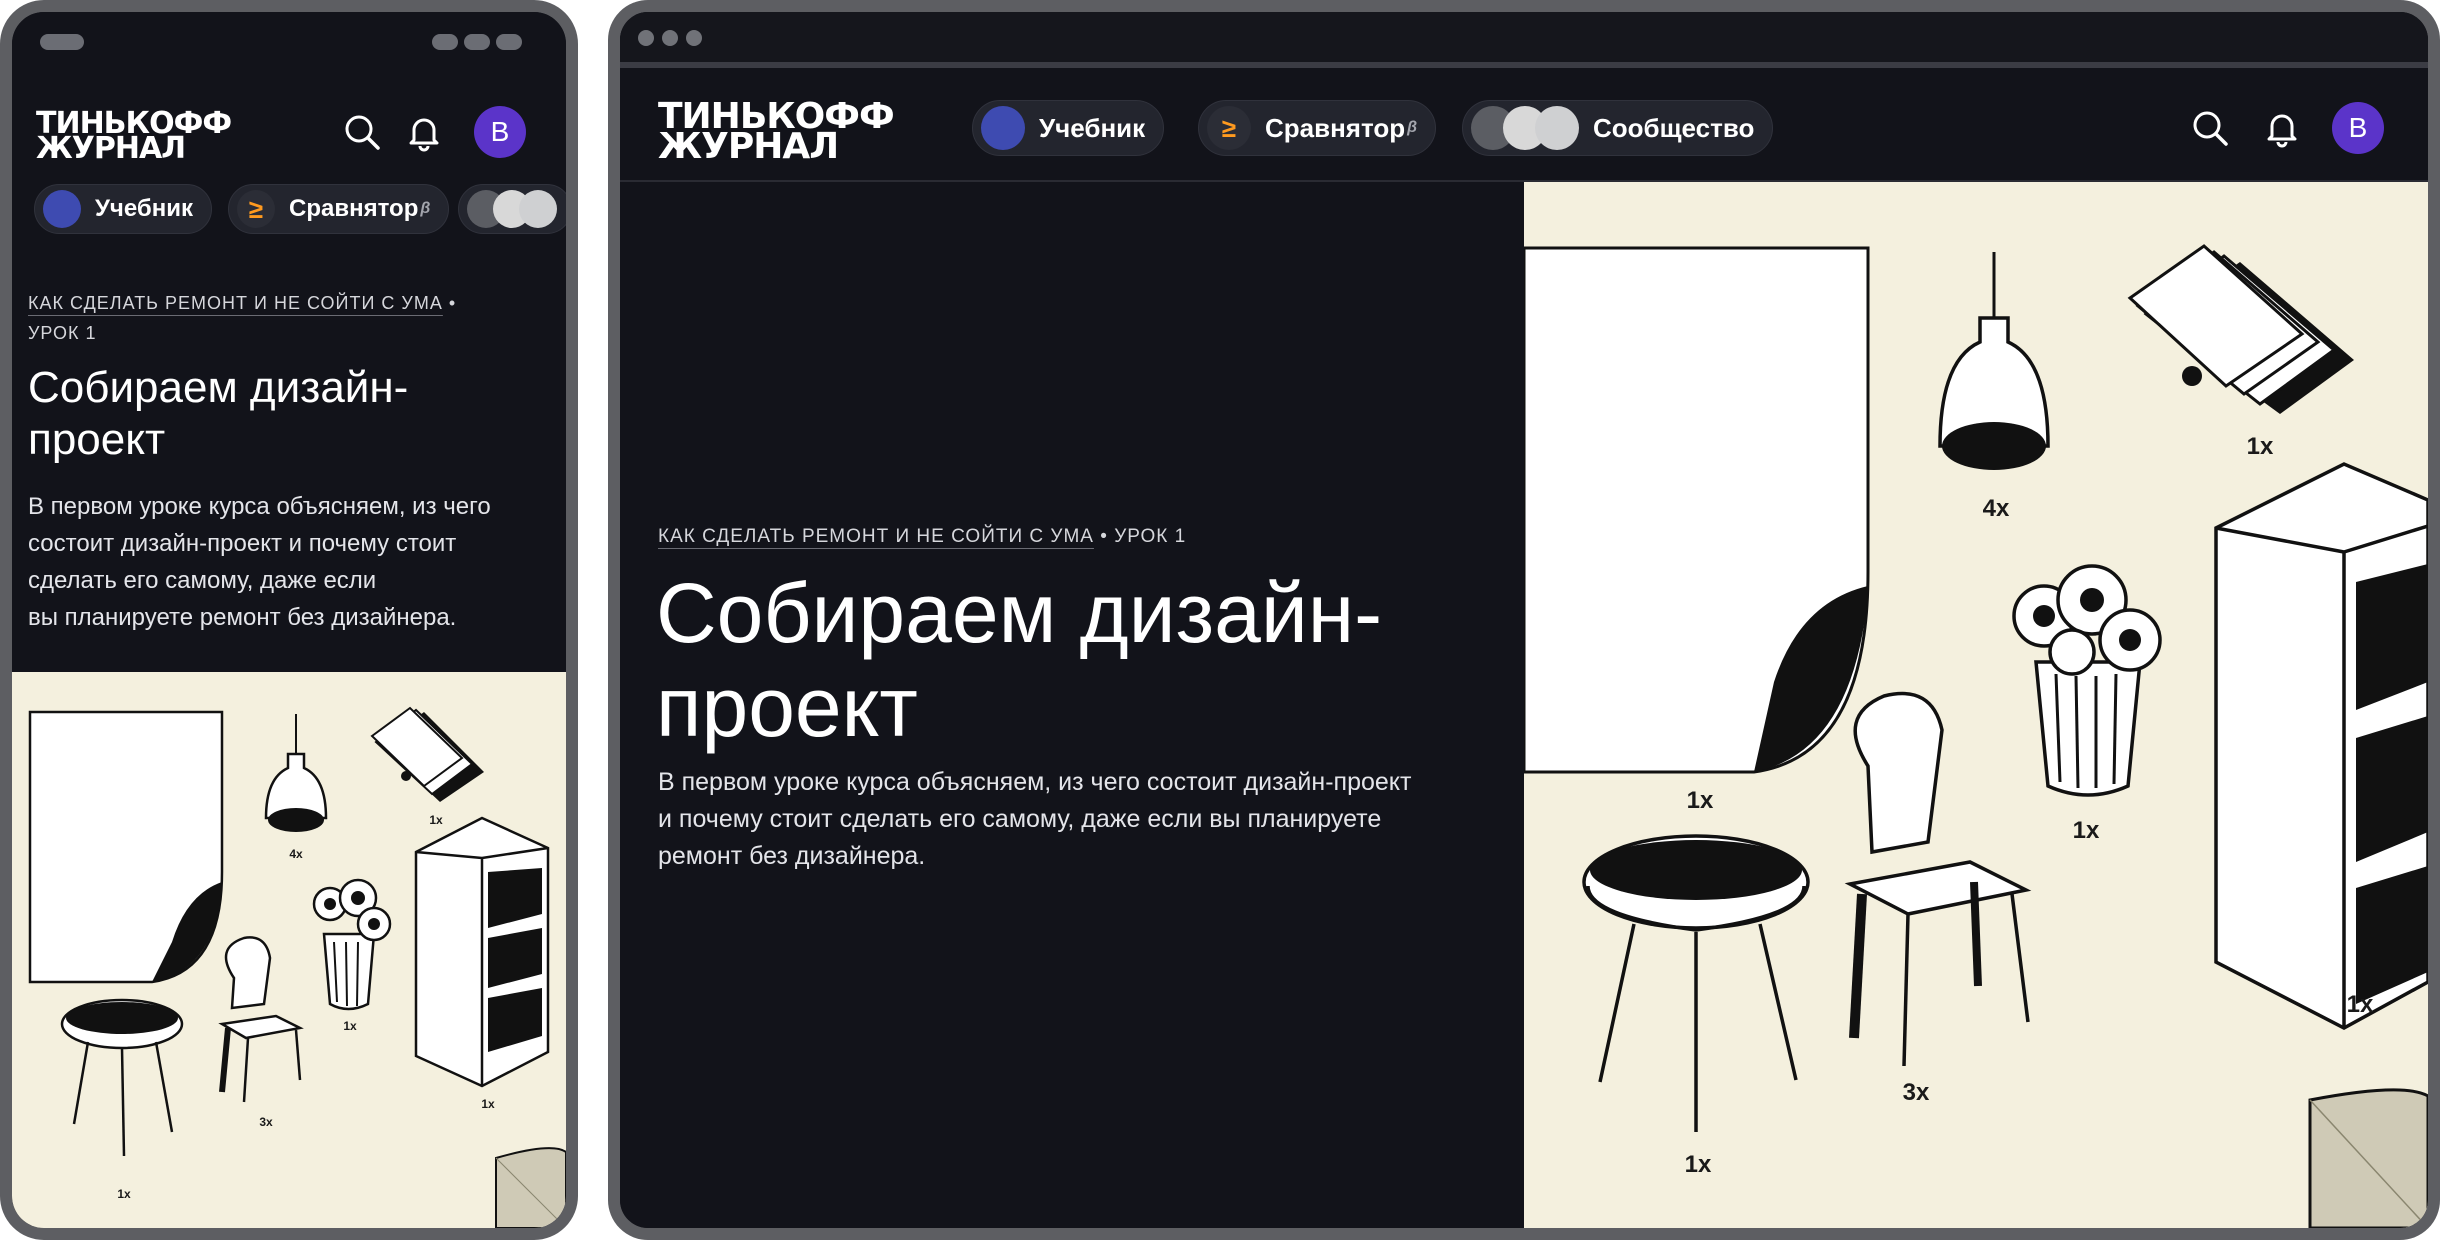  I want to click on nav-chip-label: Сообщество, so click(1674, 127).